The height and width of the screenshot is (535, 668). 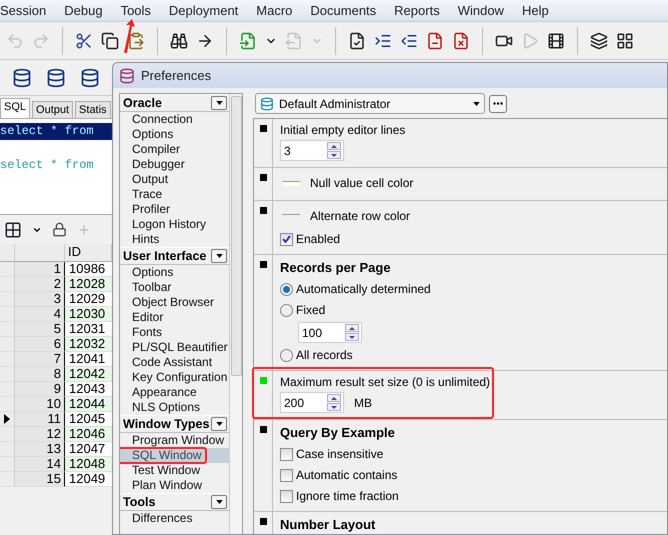 I want to click on checkbox-label: Case insensitive, so click(x=340, y=454).